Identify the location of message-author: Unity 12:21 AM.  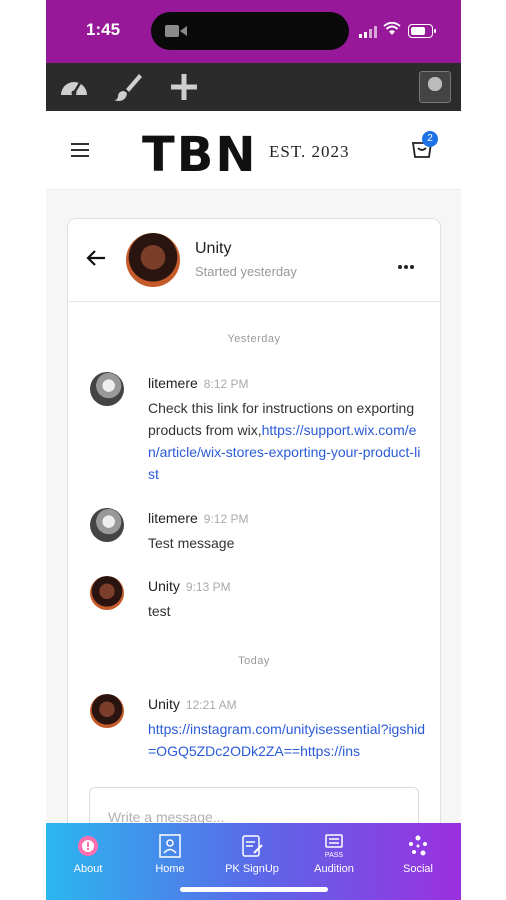
(192, 704).